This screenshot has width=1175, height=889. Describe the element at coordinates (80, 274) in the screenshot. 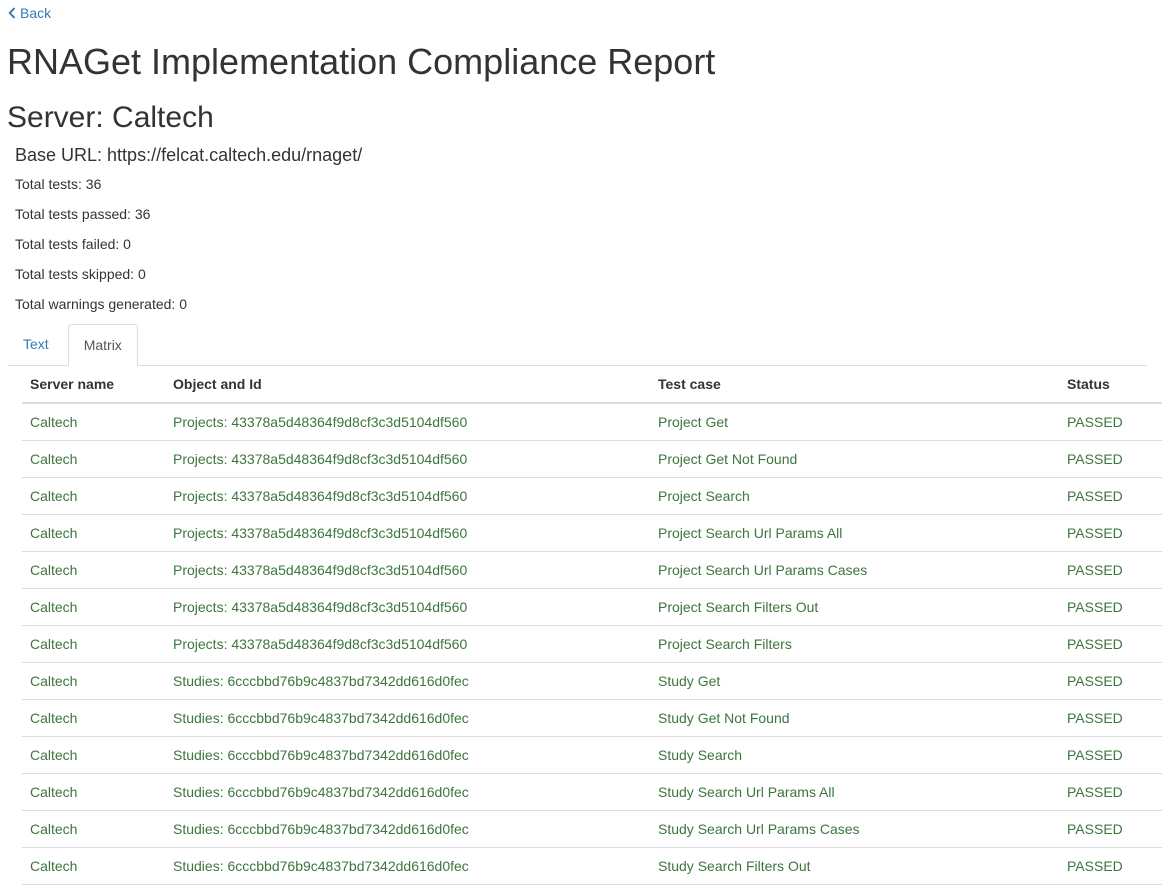

I see `stat-tests-skipped: Total tests skipped: 0` at that location.